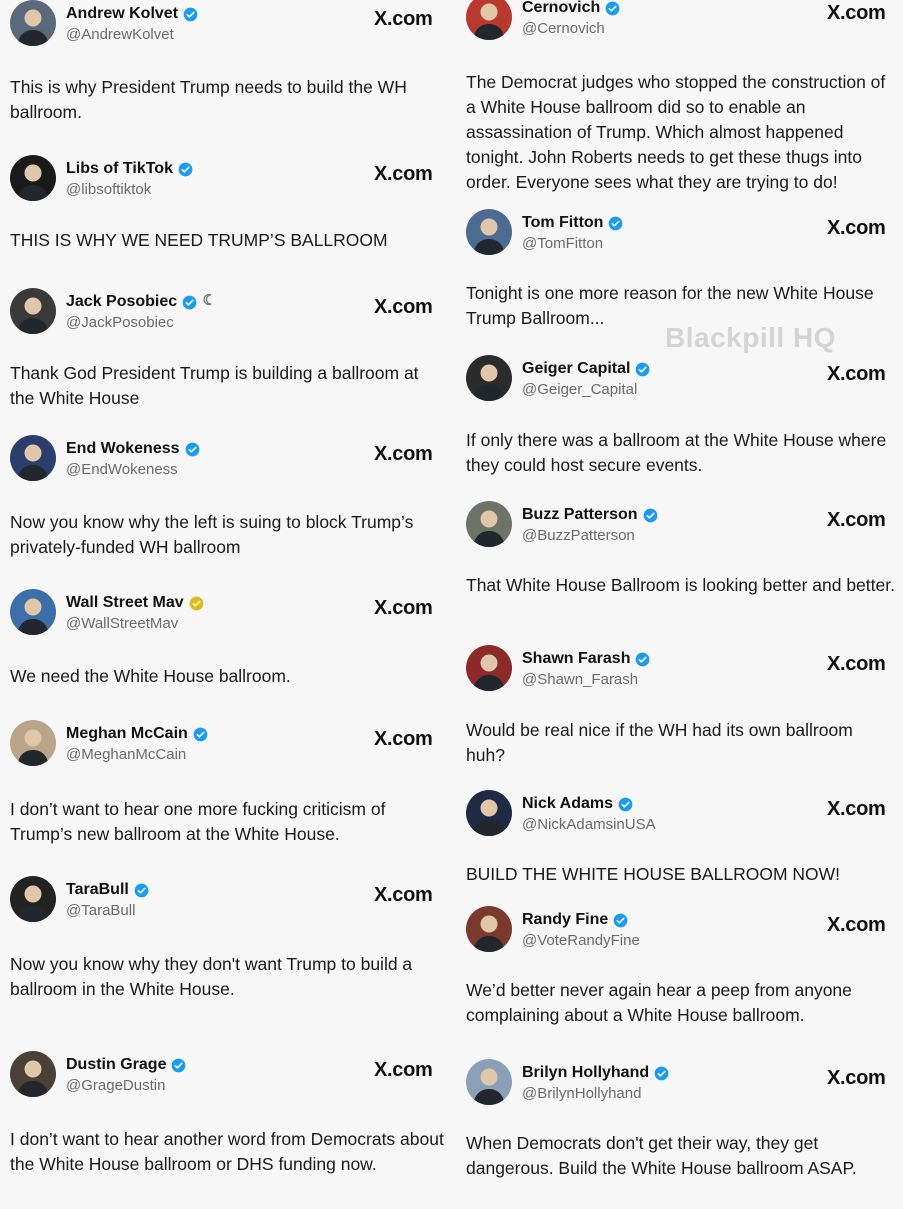 This screenshot has width=903, height=1209. What do you see at coordinates (567, 804) in the screenshot?
I see `author-name: Nick Adams` at bounding box center [567, 804].